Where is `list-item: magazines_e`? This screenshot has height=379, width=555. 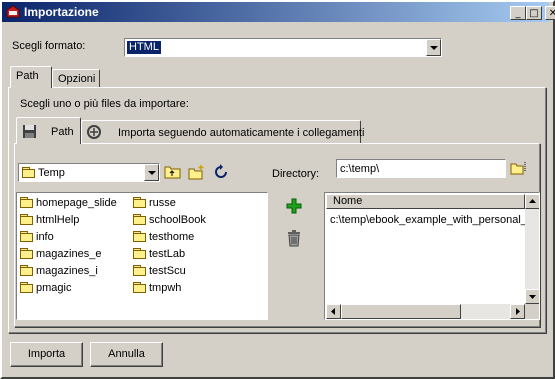
list-item: magazines_e is located at coordinates (60, 254).